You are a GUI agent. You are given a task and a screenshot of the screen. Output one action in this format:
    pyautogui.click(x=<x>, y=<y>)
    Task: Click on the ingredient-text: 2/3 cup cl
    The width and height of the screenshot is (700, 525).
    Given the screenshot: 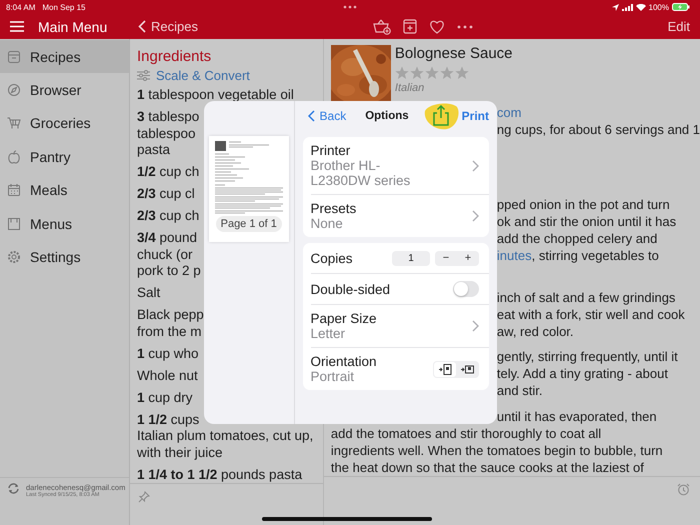 What is the action you would take?
    pyautogui.click(x=165, y=194)
    